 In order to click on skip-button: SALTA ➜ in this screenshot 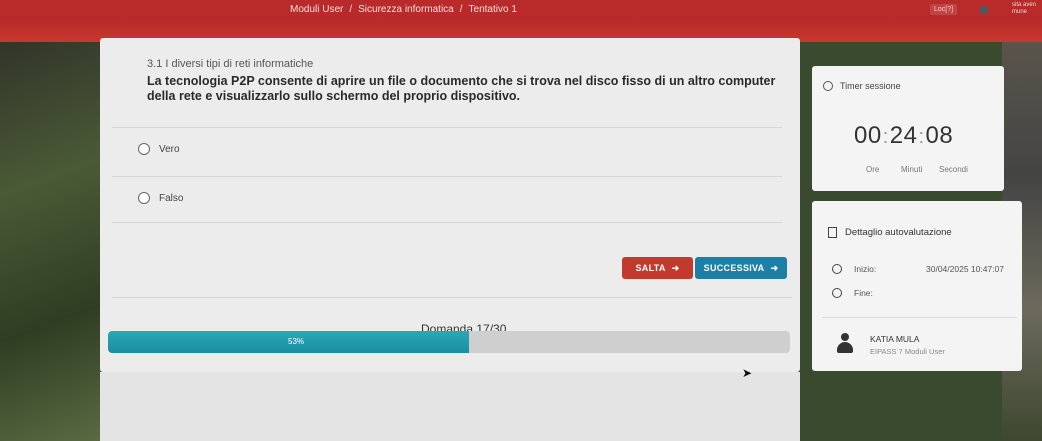, I will do `click(657, 268)`.